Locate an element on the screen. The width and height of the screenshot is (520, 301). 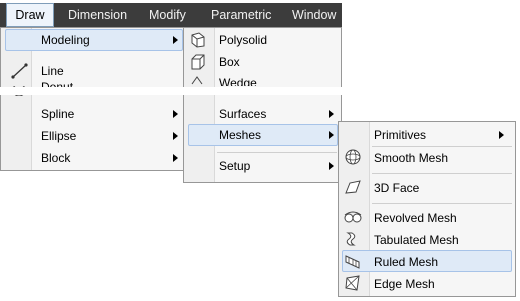
draw-item-modeling: Modeling is located at coordinates (111, 40).